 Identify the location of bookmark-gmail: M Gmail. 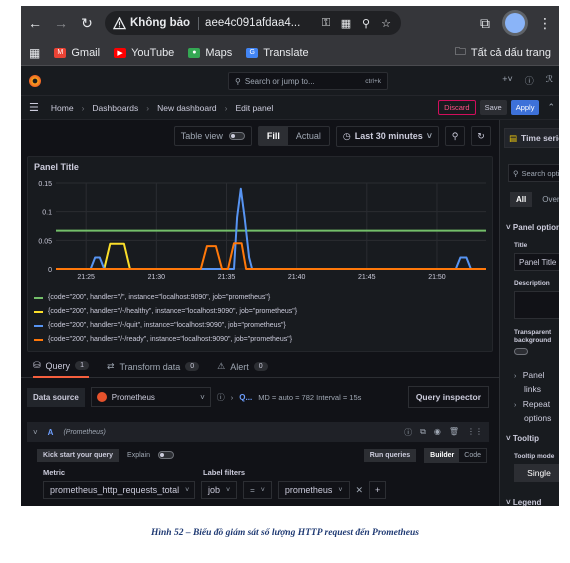
(77, 53).